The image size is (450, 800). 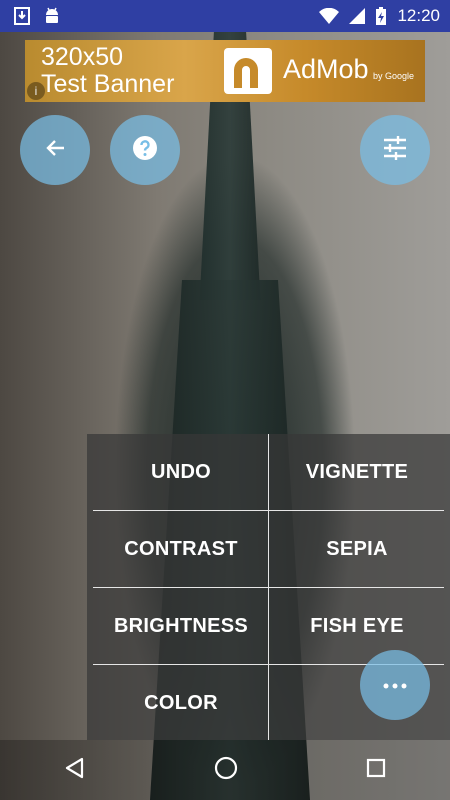 What do you see at coordinates (381, 16) in the screenshot?
I see `battery-charging-icon` at bounding box center [381, 16].